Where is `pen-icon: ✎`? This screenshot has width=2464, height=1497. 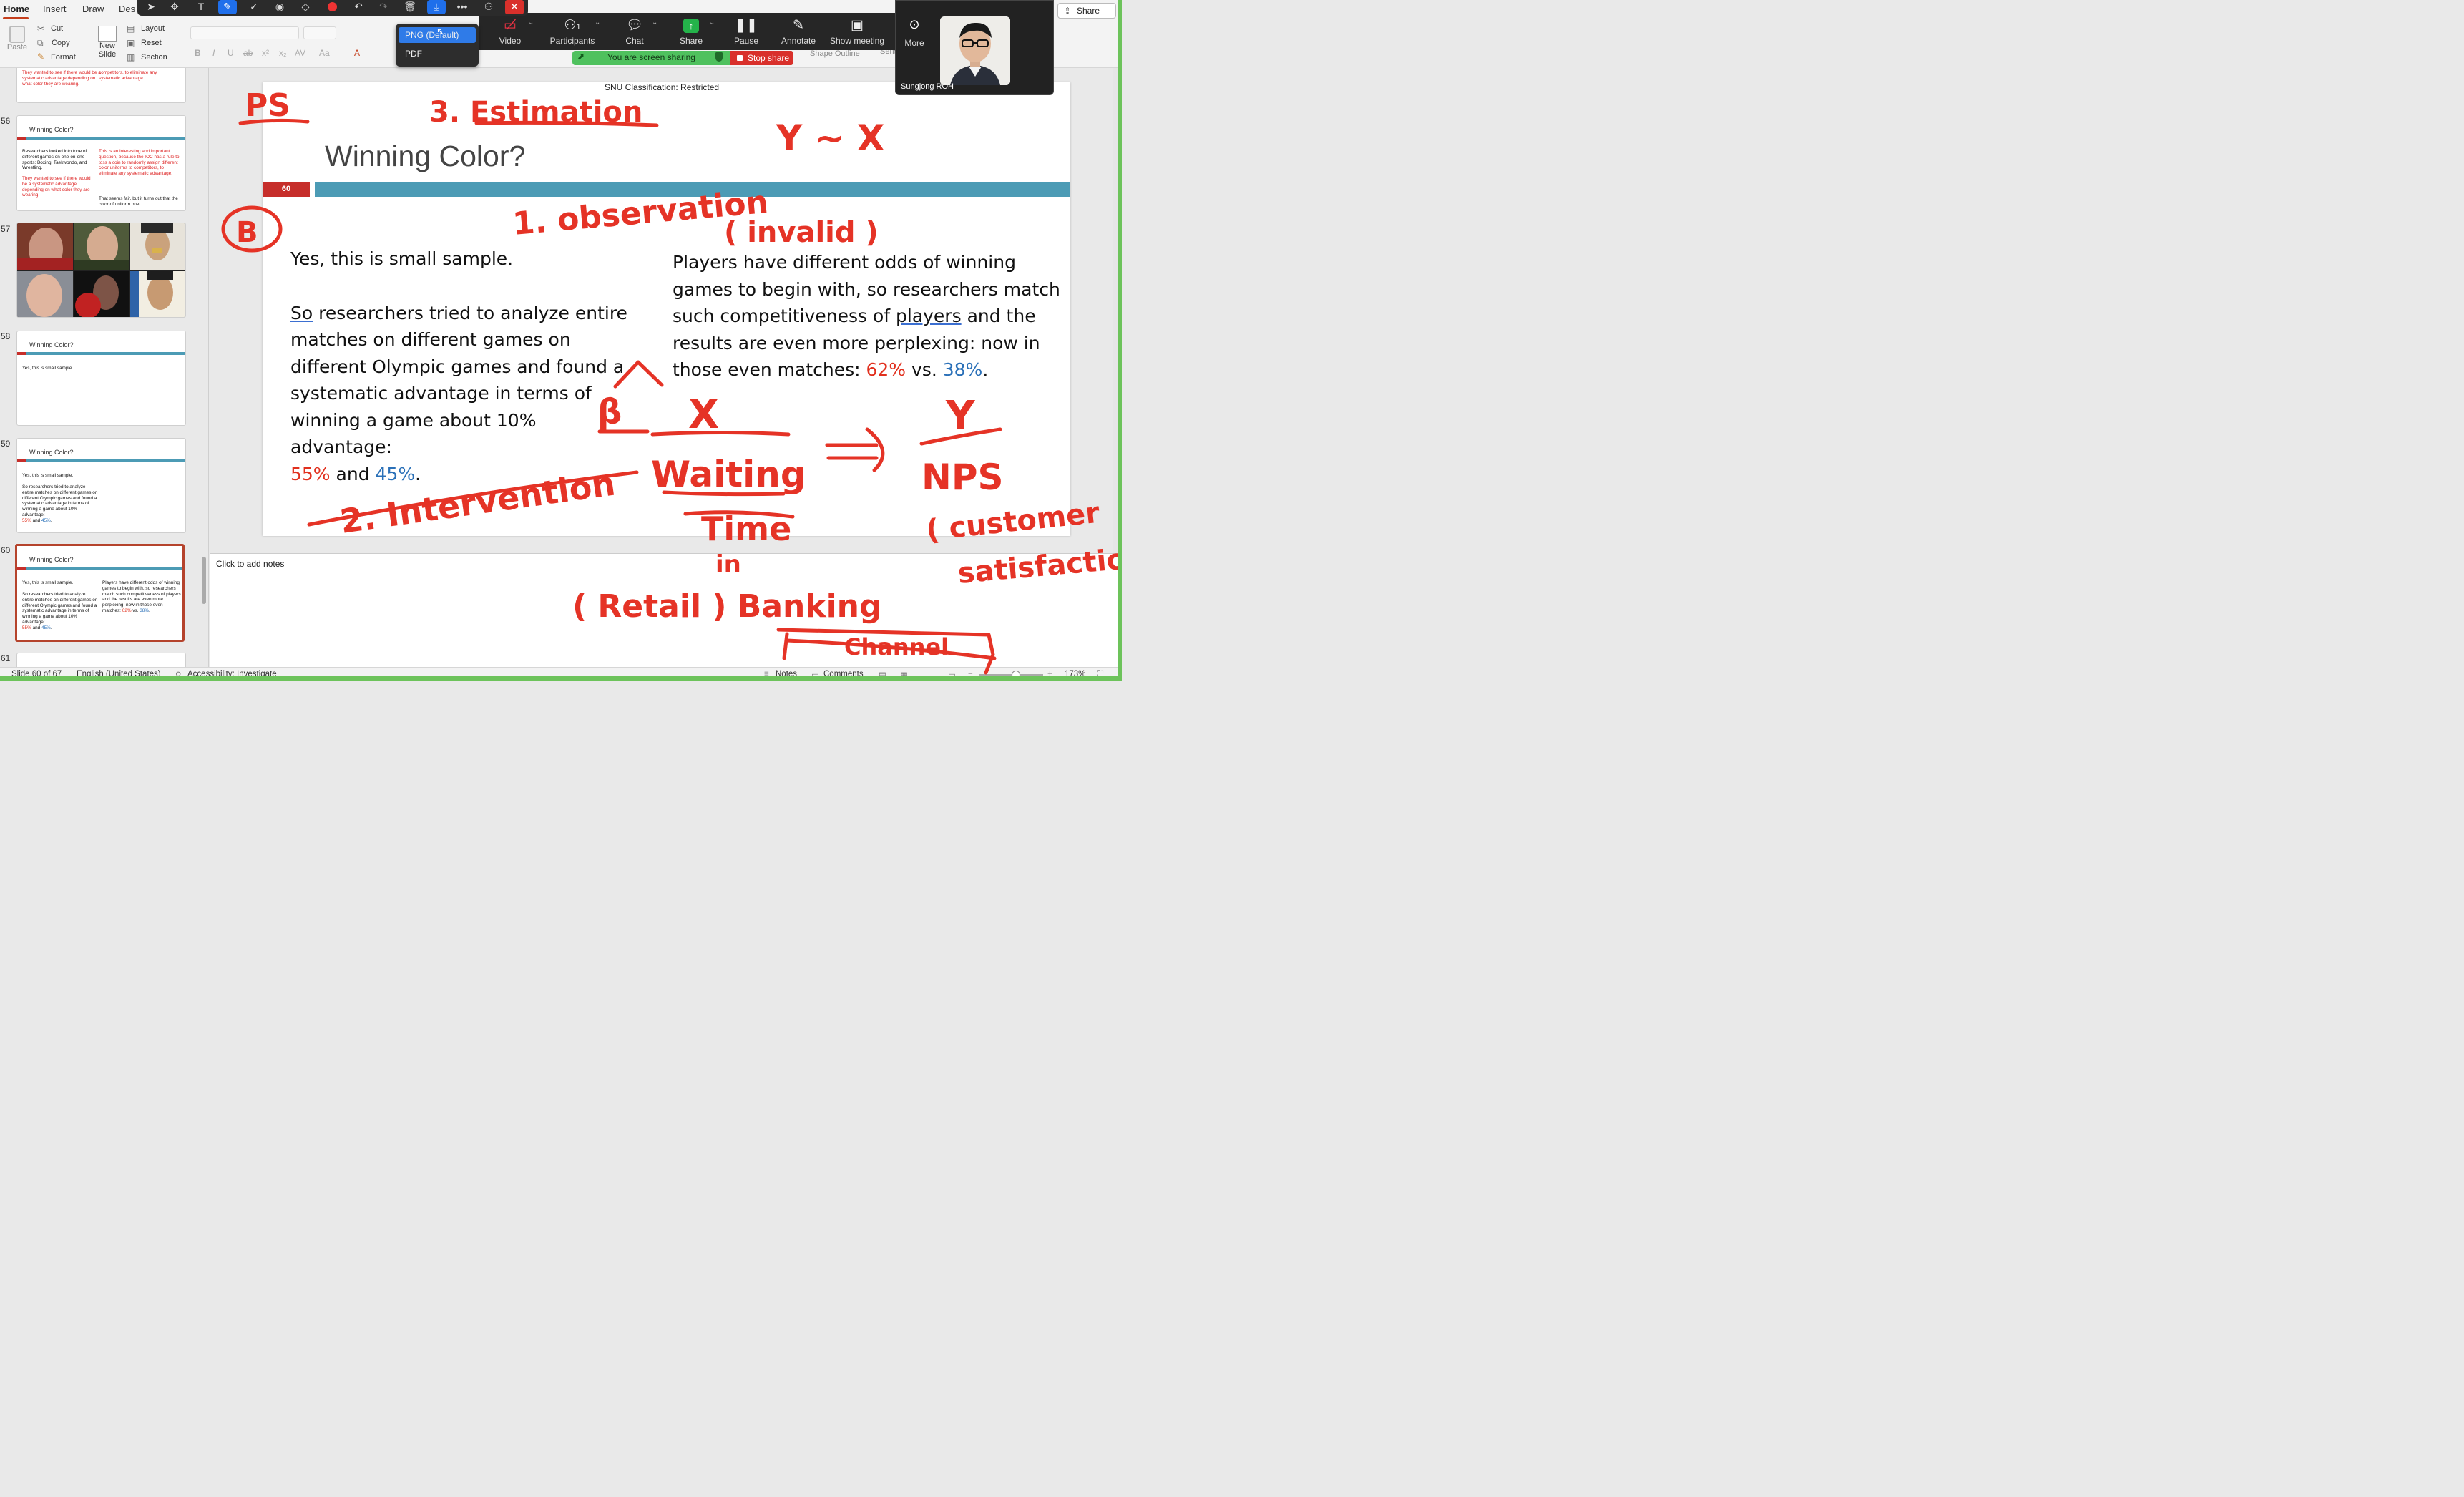
pen-icon: ✎ is located at coordinates (227, 7).